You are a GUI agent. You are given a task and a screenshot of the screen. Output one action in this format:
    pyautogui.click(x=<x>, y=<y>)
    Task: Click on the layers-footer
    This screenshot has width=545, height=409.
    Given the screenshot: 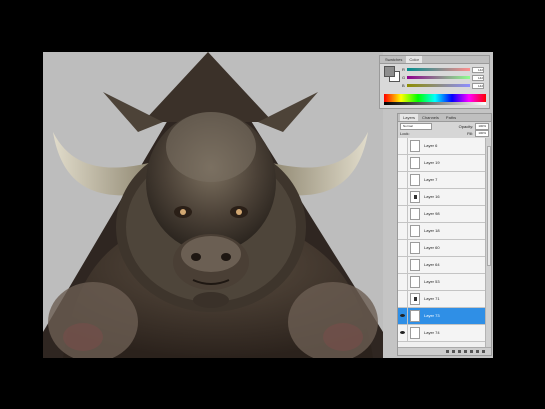 What is the action you would take?
    pyautogui.click(x=444, y=351)
    